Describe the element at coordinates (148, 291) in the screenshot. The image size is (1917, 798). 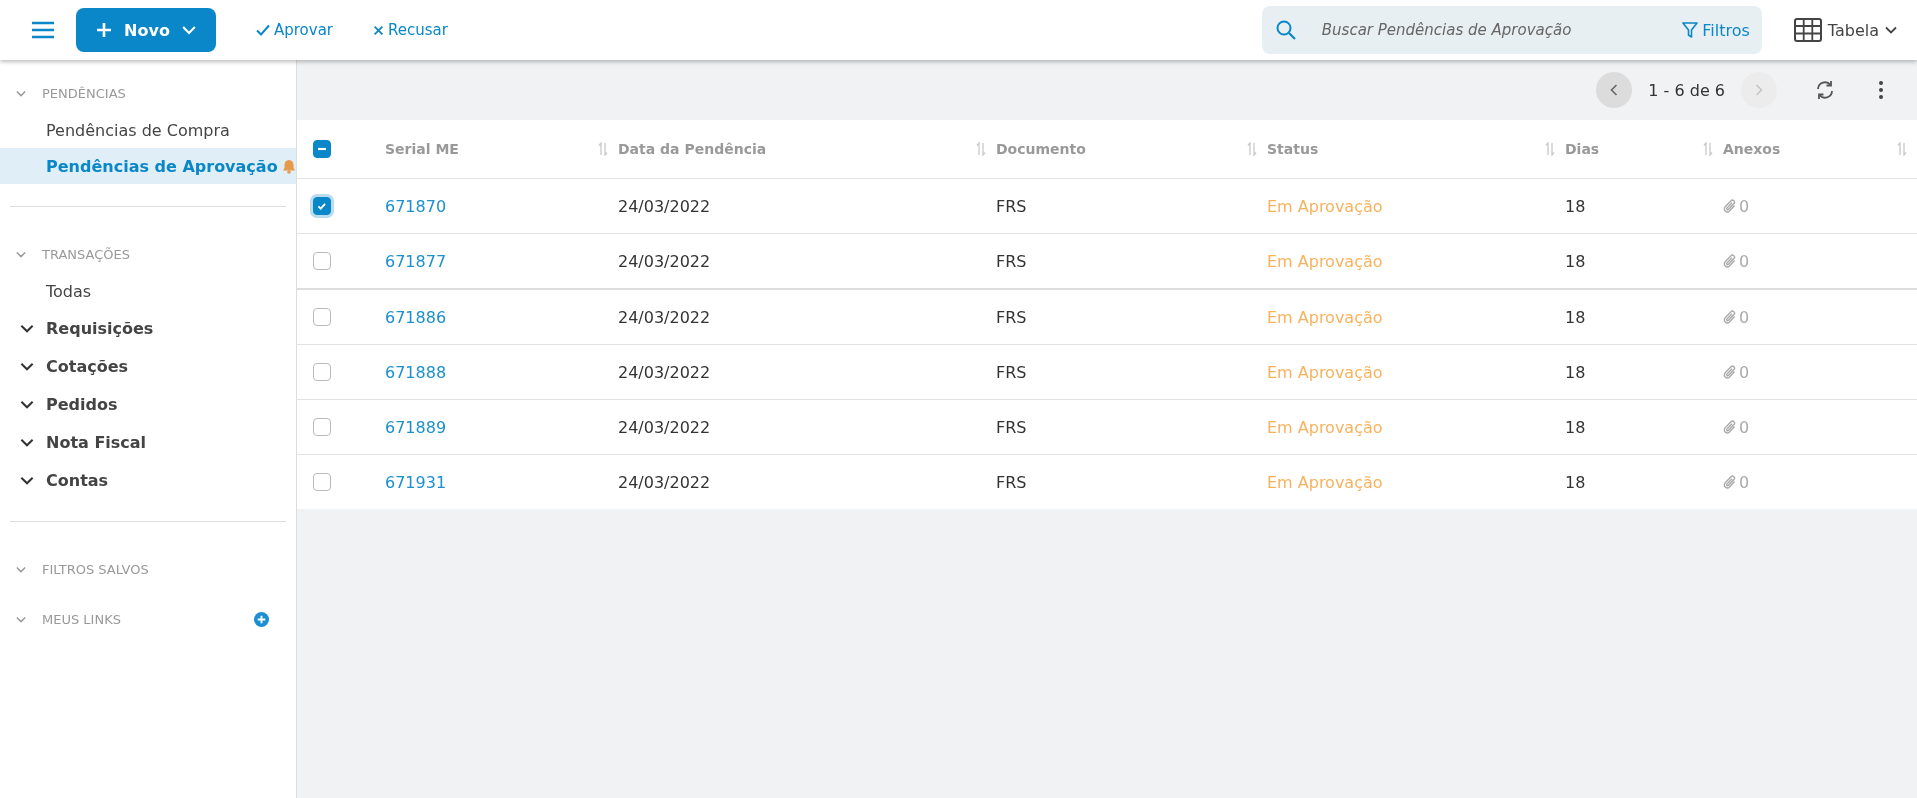
I see `sidebar-item: Todas` at that location.